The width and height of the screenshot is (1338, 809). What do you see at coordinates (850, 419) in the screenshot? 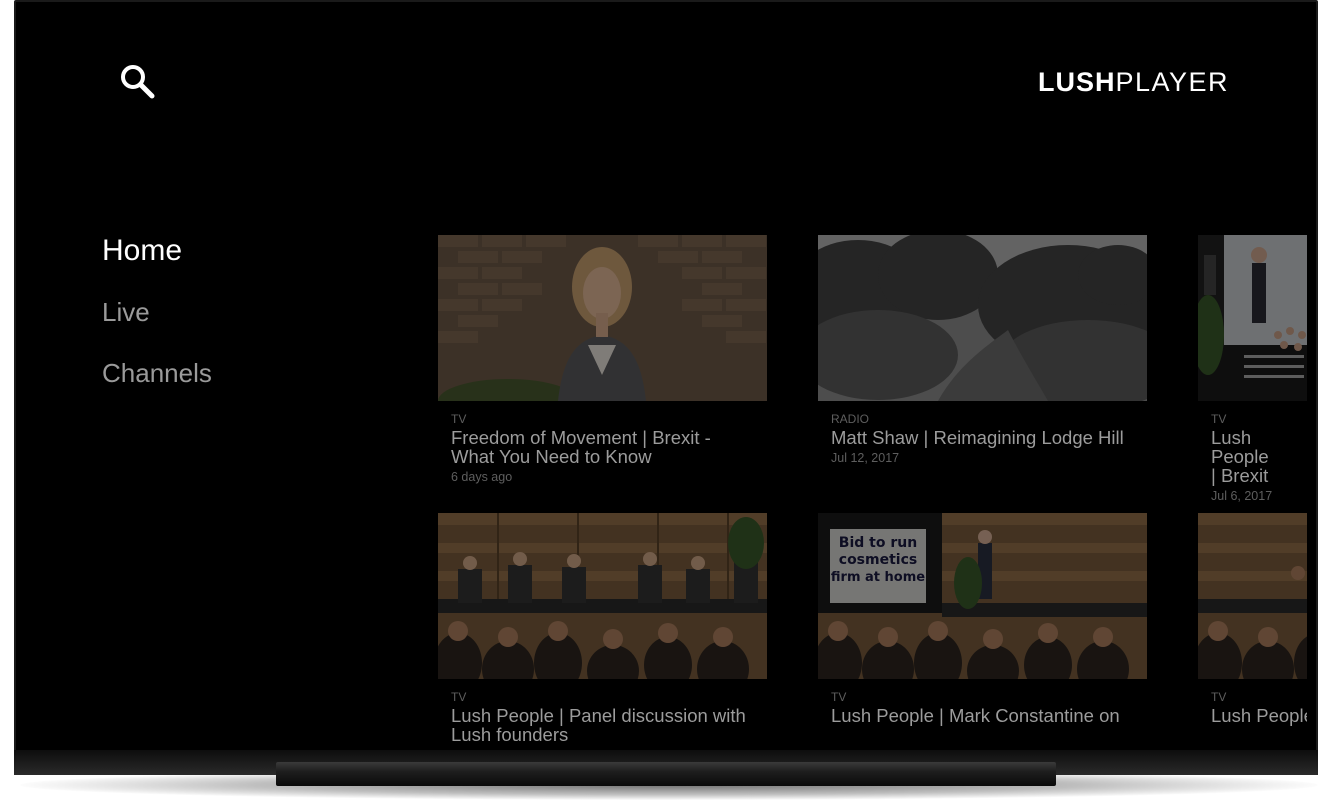
I see `card-category: RADIO` at bounding box center [850, 419].